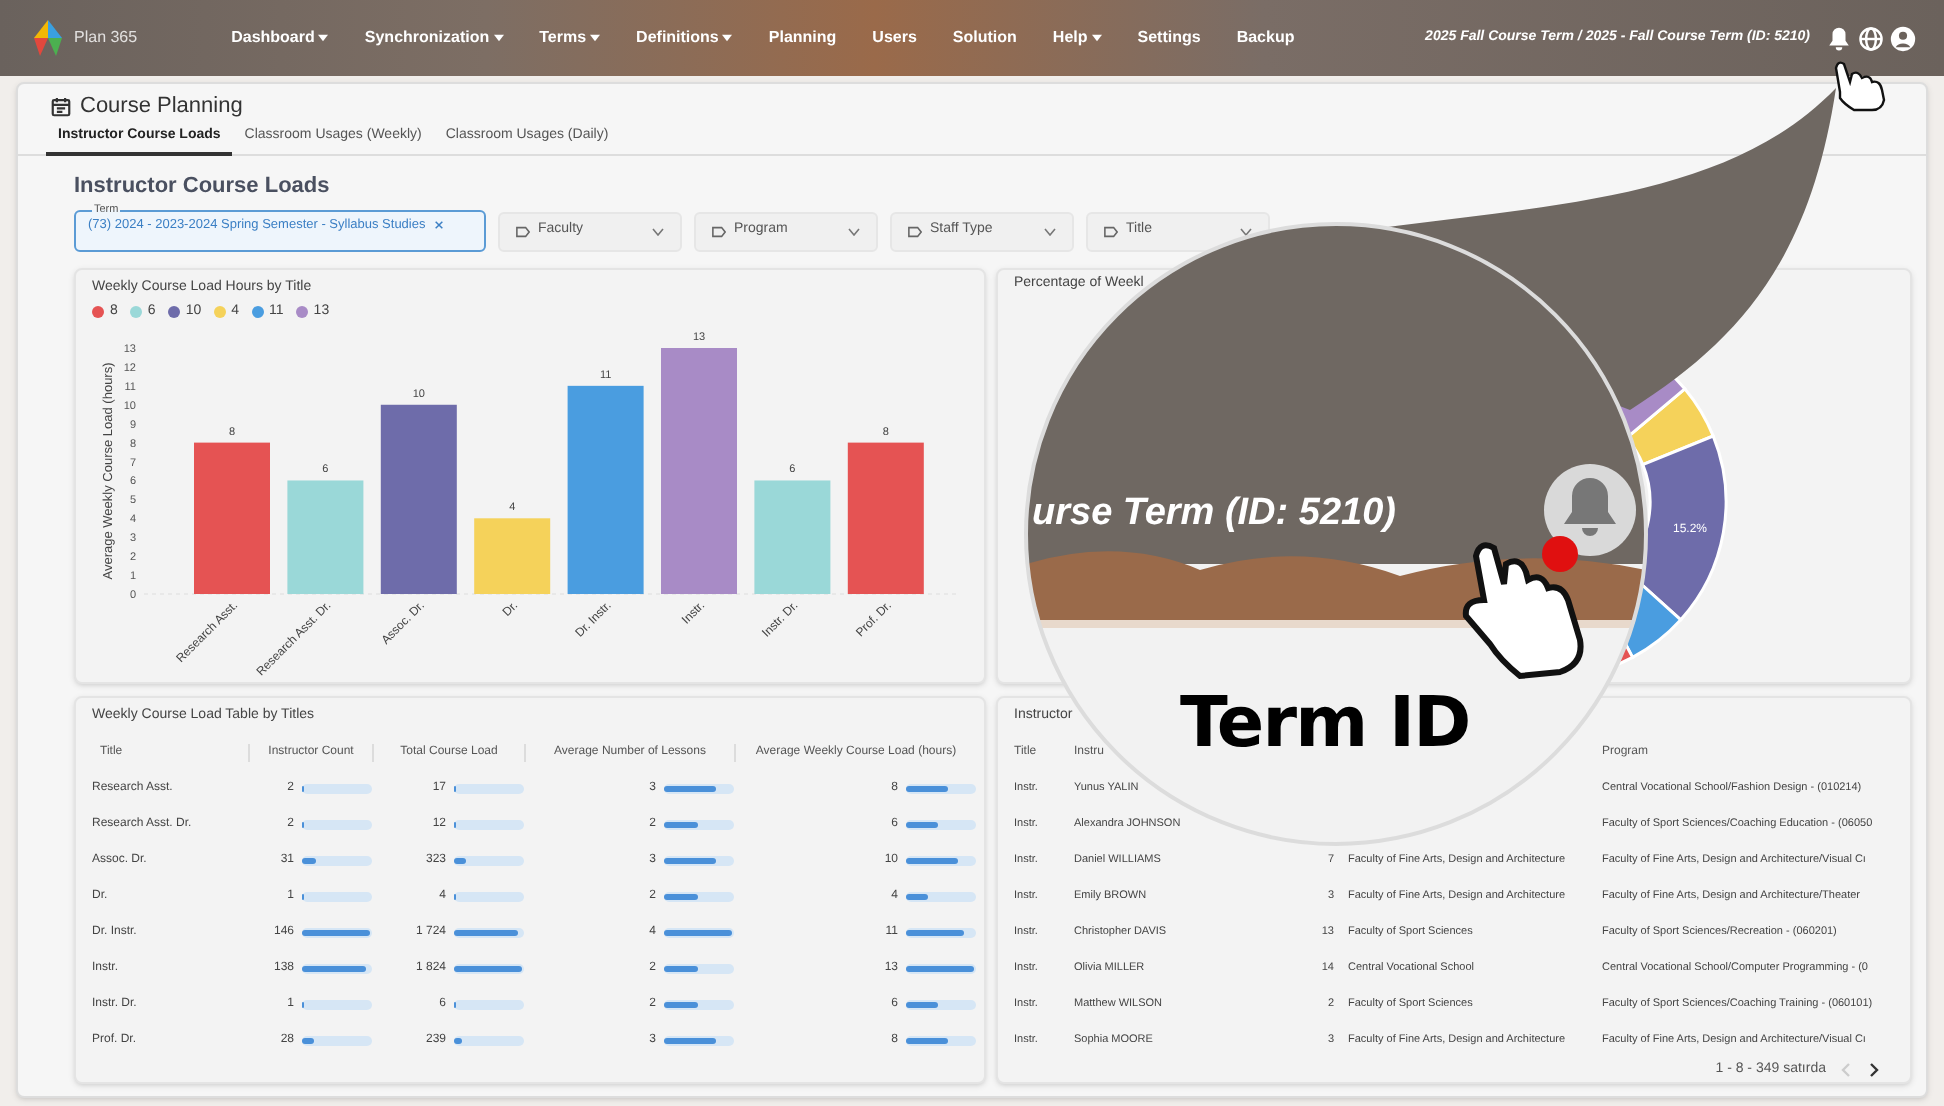  Describe the element at coordinates (1871, 38) in the screenshot. I see `globe-icon` at that location.